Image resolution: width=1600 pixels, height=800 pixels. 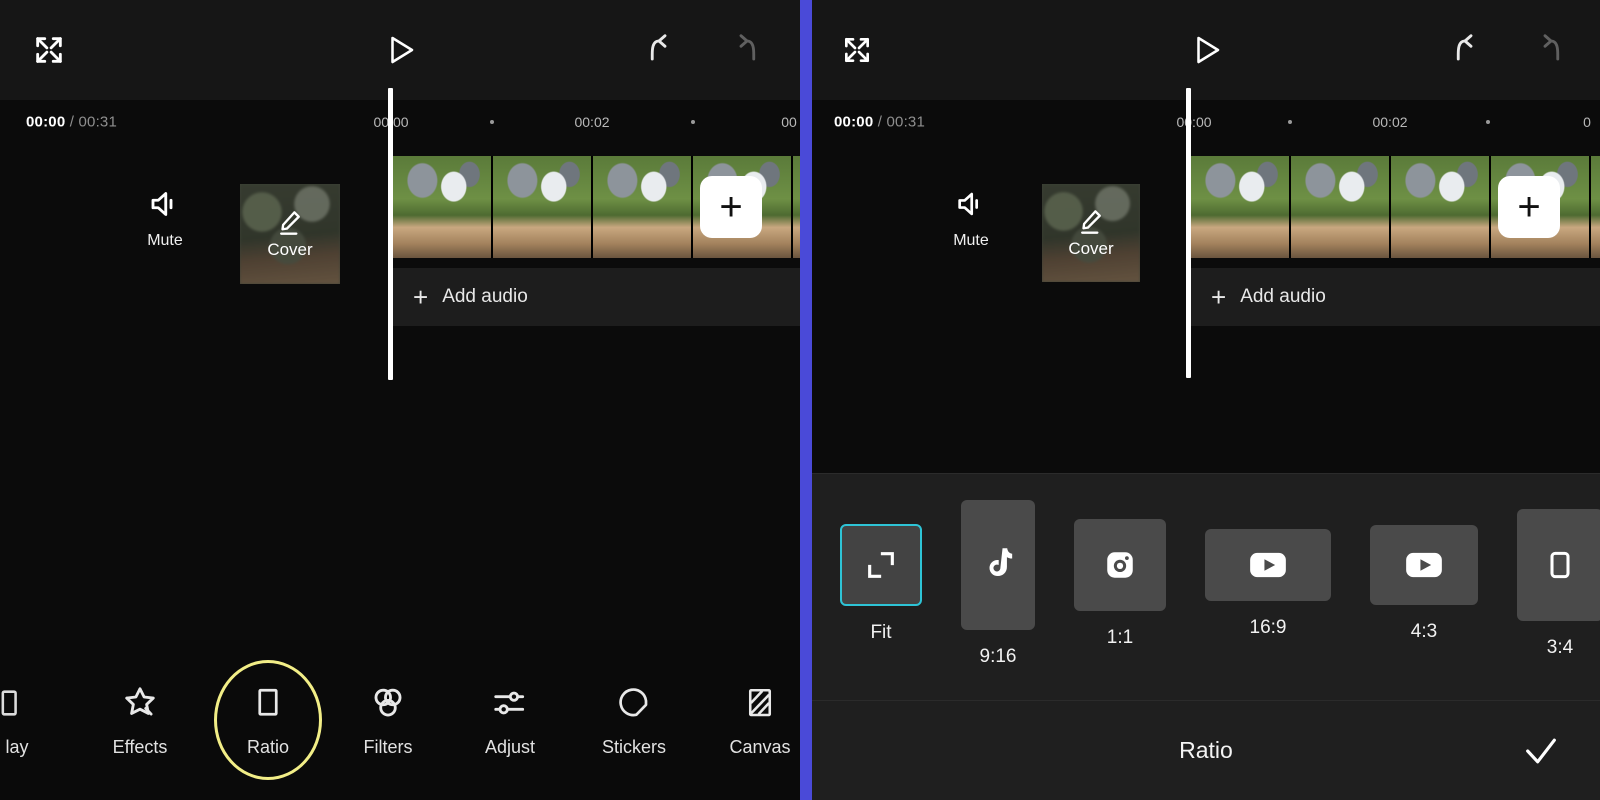 What do you see at coordinates (400, 122) in the screenshot?
I see `left-timeline-ruler: 00:00 / 00:31 00:00 00:02 00` at bounding box center [400, 122].